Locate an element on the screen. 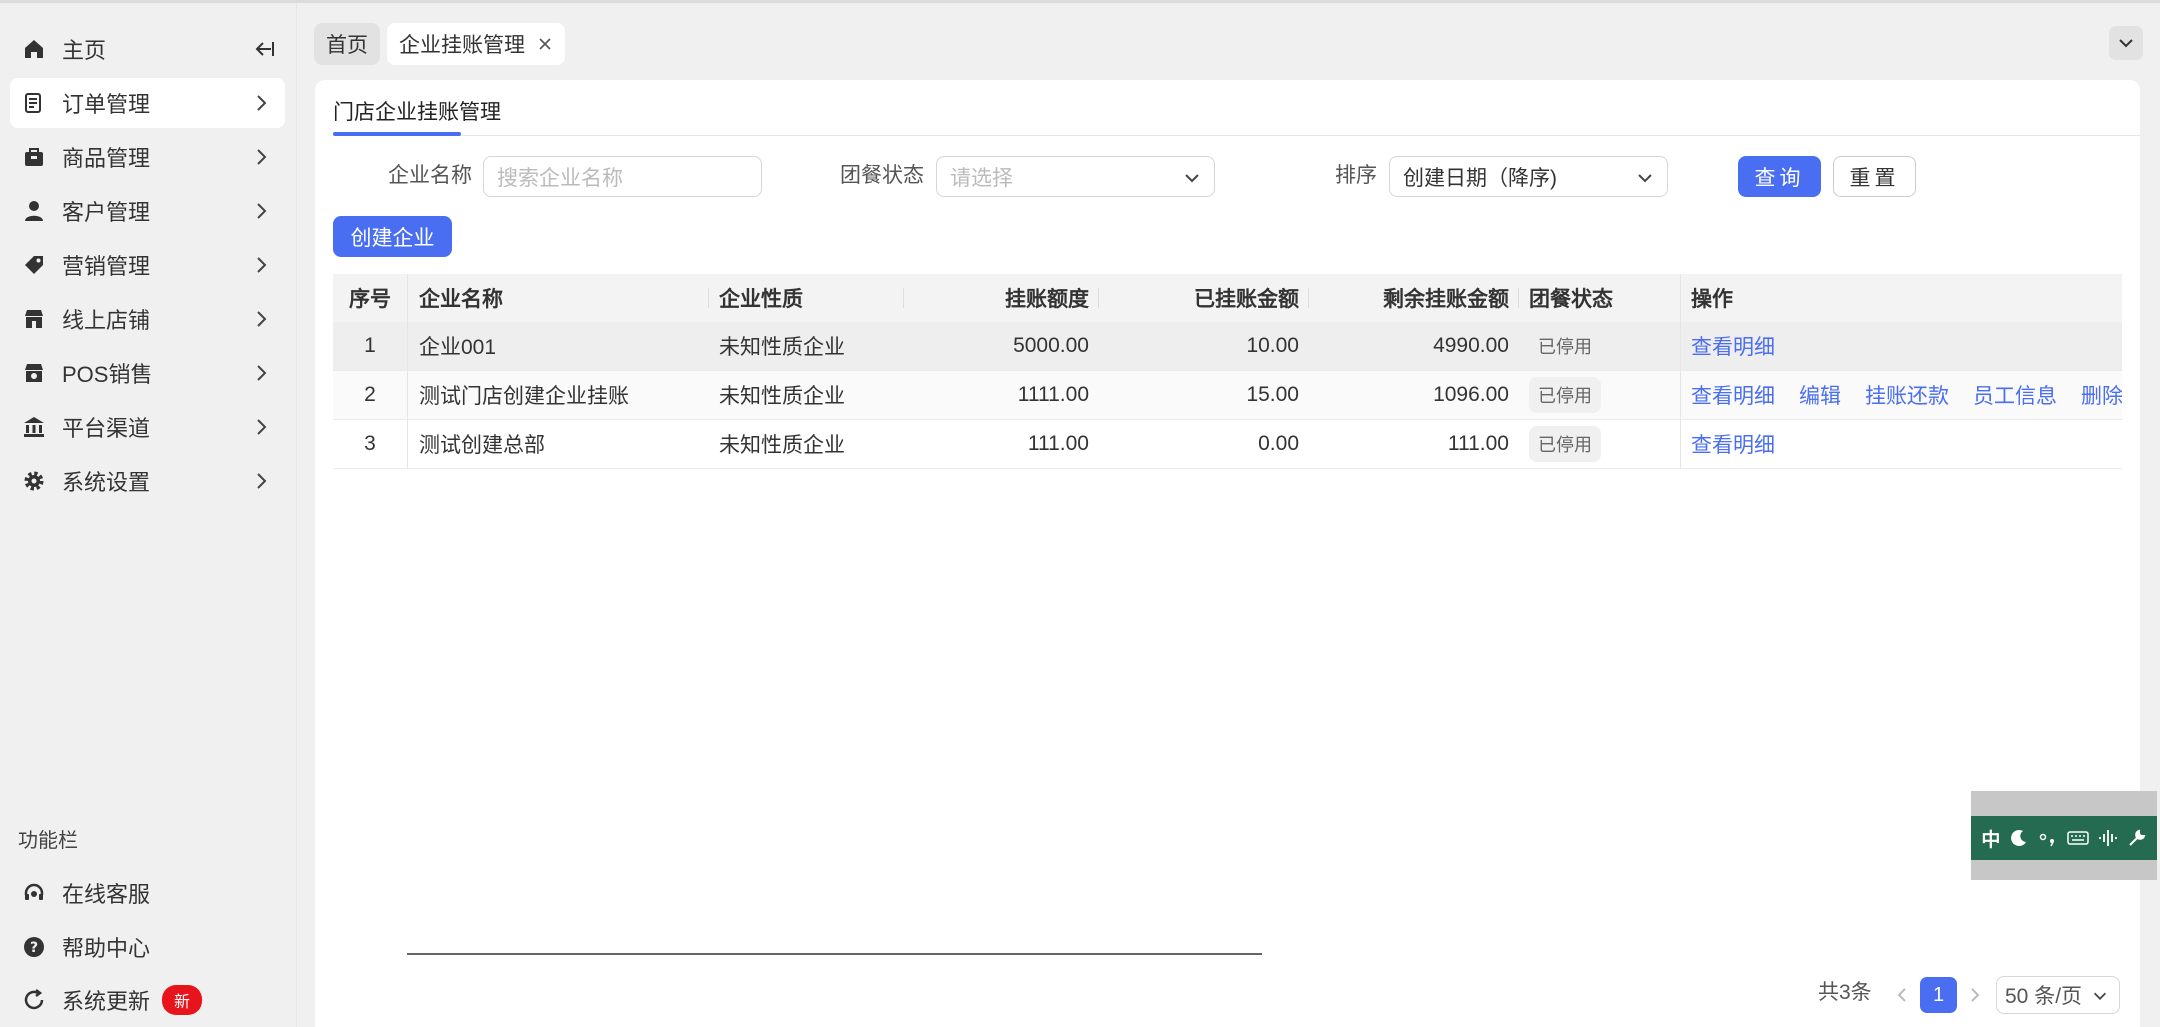  sidebar-item-products: 商品管理 is located at coordinates (147, 157).